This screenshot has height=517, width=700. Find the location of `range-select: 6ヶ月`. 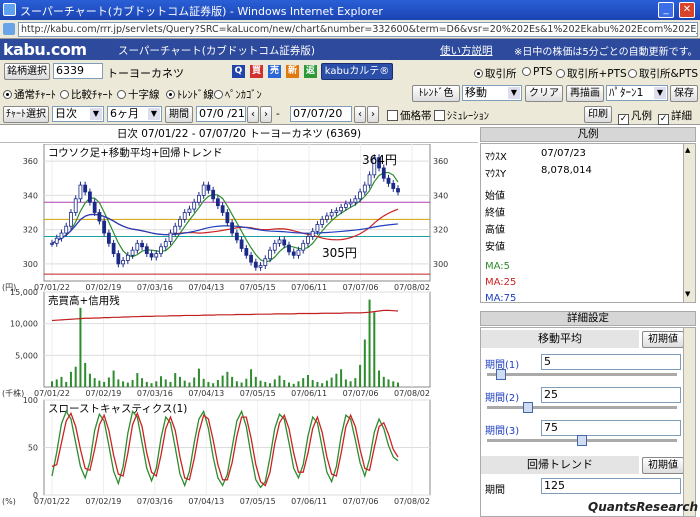

range-select: 6ヶ月 is located at coordinates (134, 114).